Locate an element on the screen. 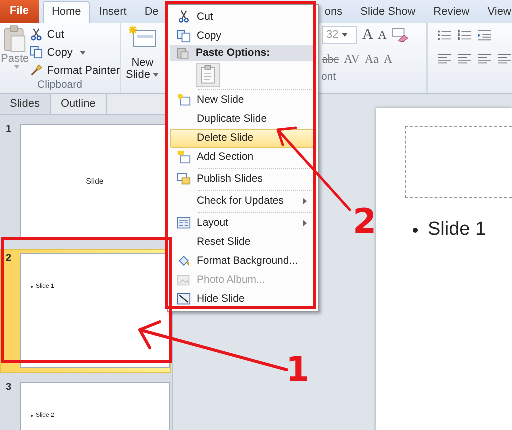 This screenshot has height=430, width=512. bullets-icon is located at coordinates (444, 35).